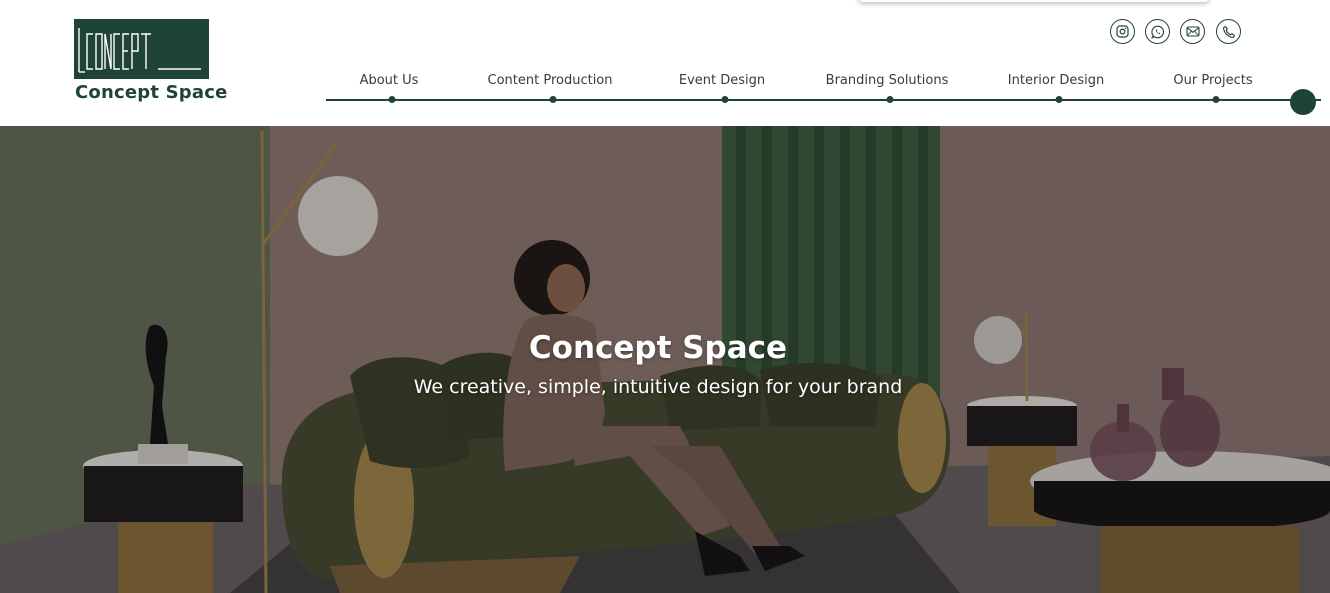 This screenshot has width=1330, height=593. Describe the element at coordinates (151, 92) in the screenshot. I see `brand-name: Concept Space` at that location.